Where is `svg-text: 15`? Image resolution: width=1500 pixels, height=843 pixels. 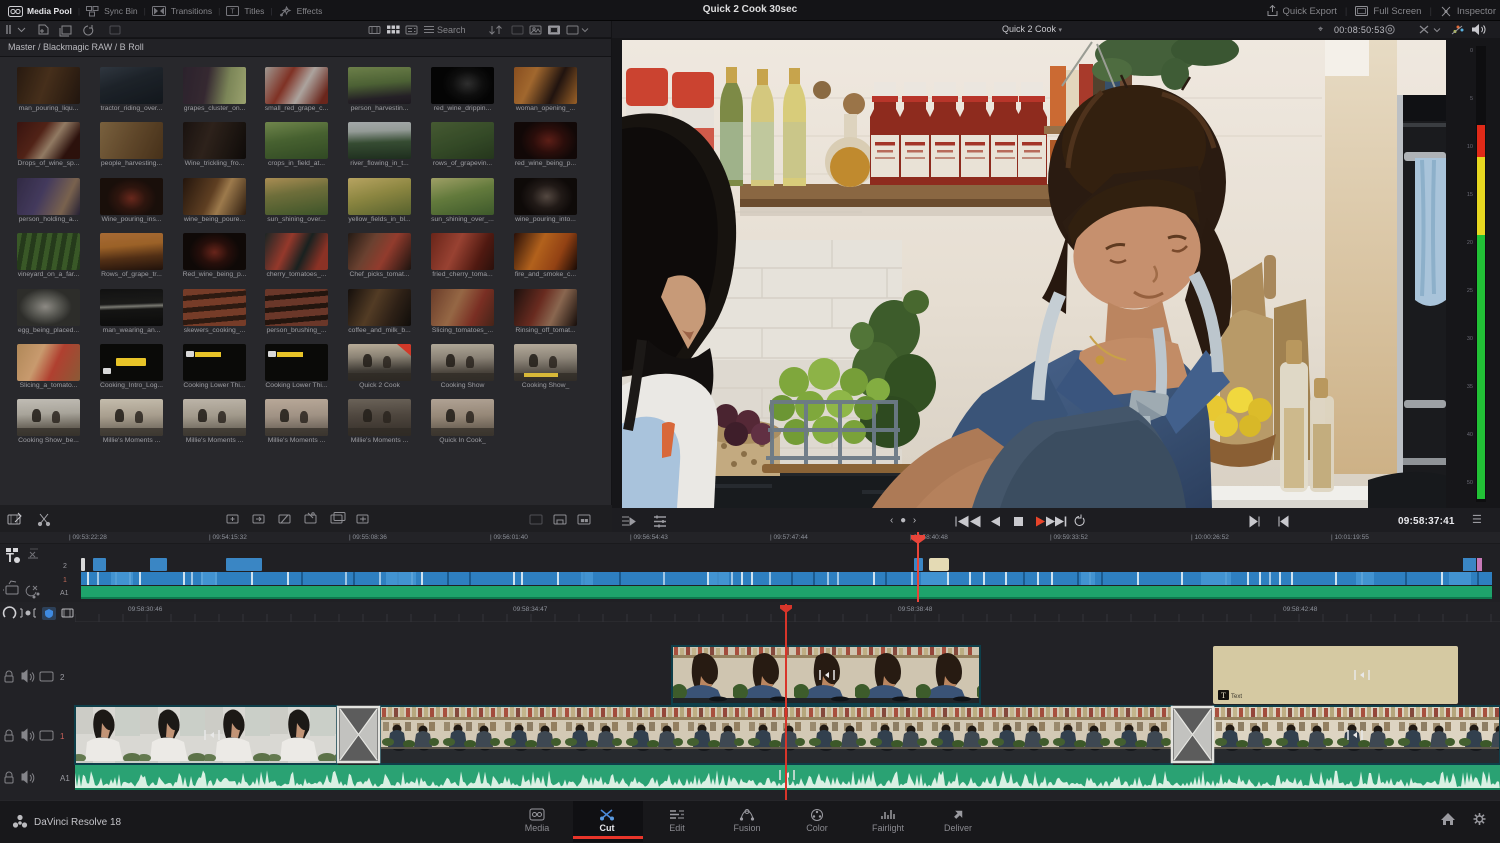
svg-text: 15 is located at coordinates (1470, 195).